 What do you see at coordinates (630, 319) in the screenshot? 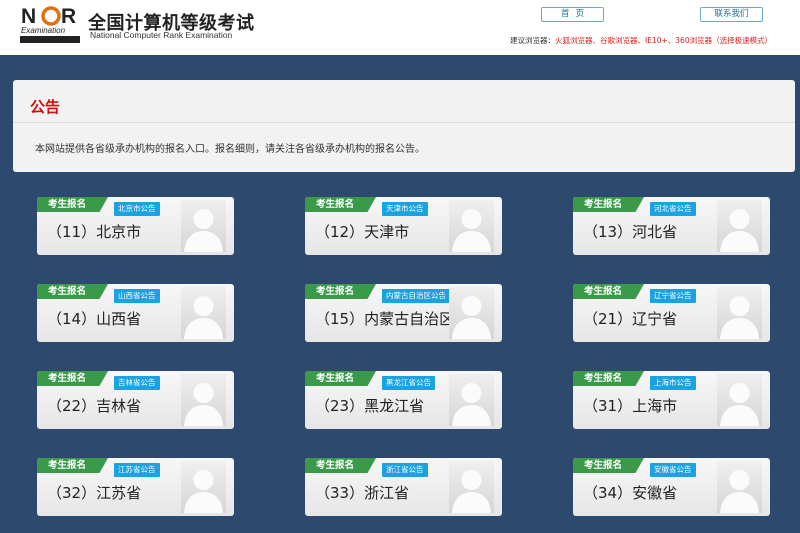
I see `province-name: （21）辽宁省` at bounding box center [630, 319].